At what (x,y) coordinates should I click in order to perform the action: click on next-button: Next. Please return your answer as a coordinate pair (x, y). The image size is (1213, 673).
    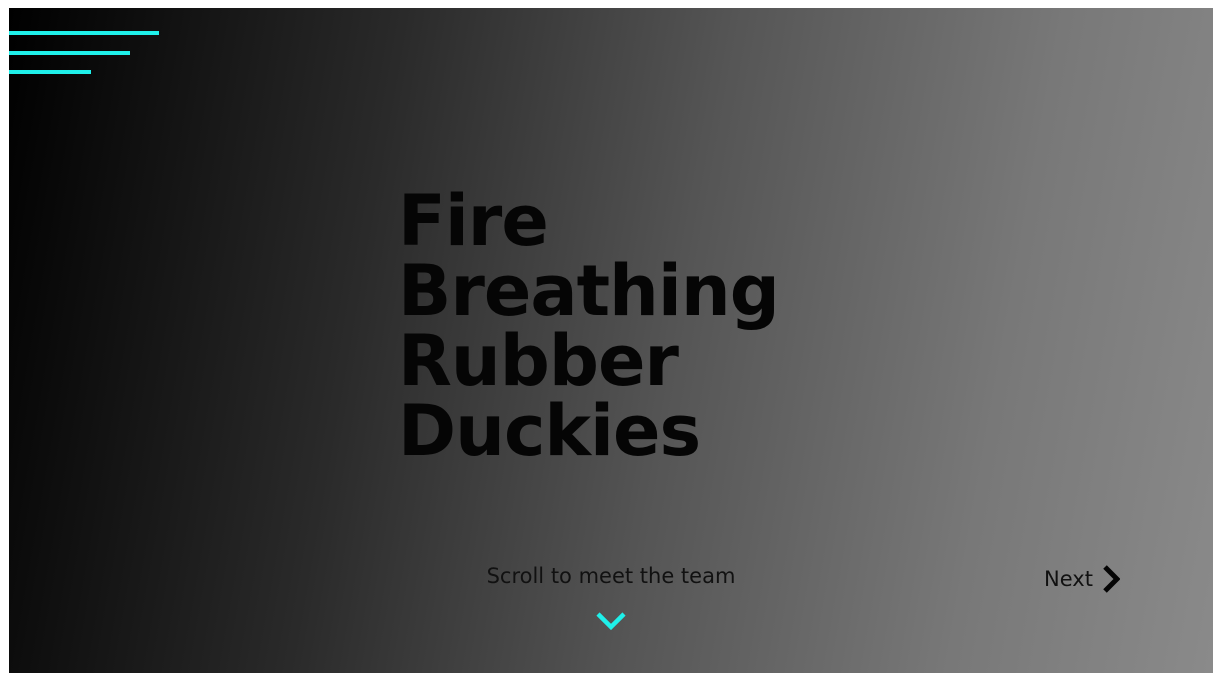
    Looking at the image, I should click on (1082, 579).